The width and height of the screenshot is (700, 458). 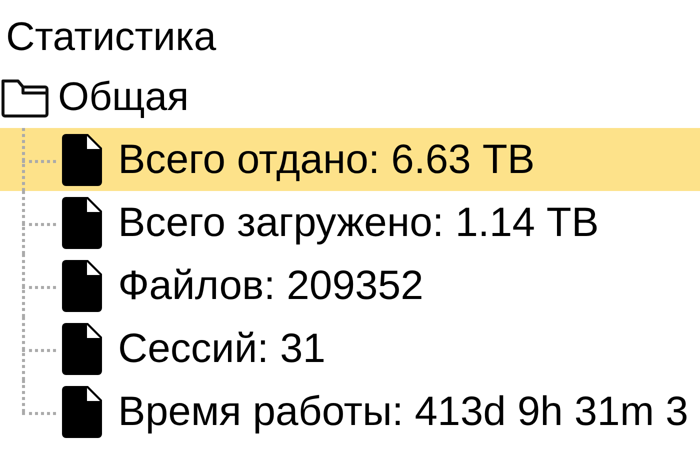 I want to click on tree-item: Всего загружено: 1.14 TB, so click(x=350, y=222).